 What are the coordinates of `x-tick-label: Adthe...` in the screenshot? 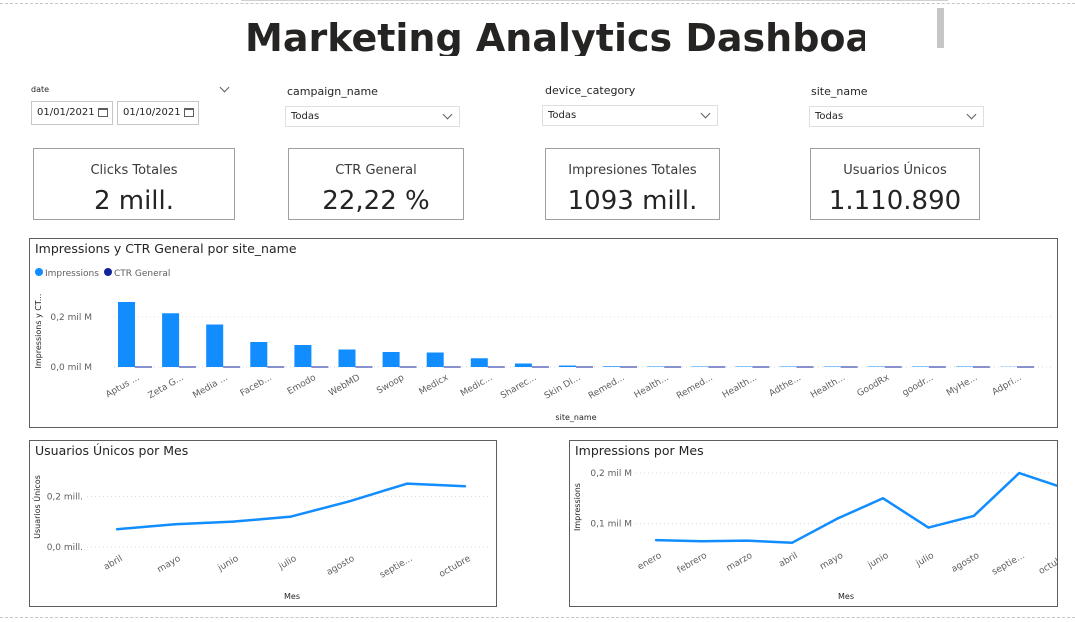 It's located at (785, 386).